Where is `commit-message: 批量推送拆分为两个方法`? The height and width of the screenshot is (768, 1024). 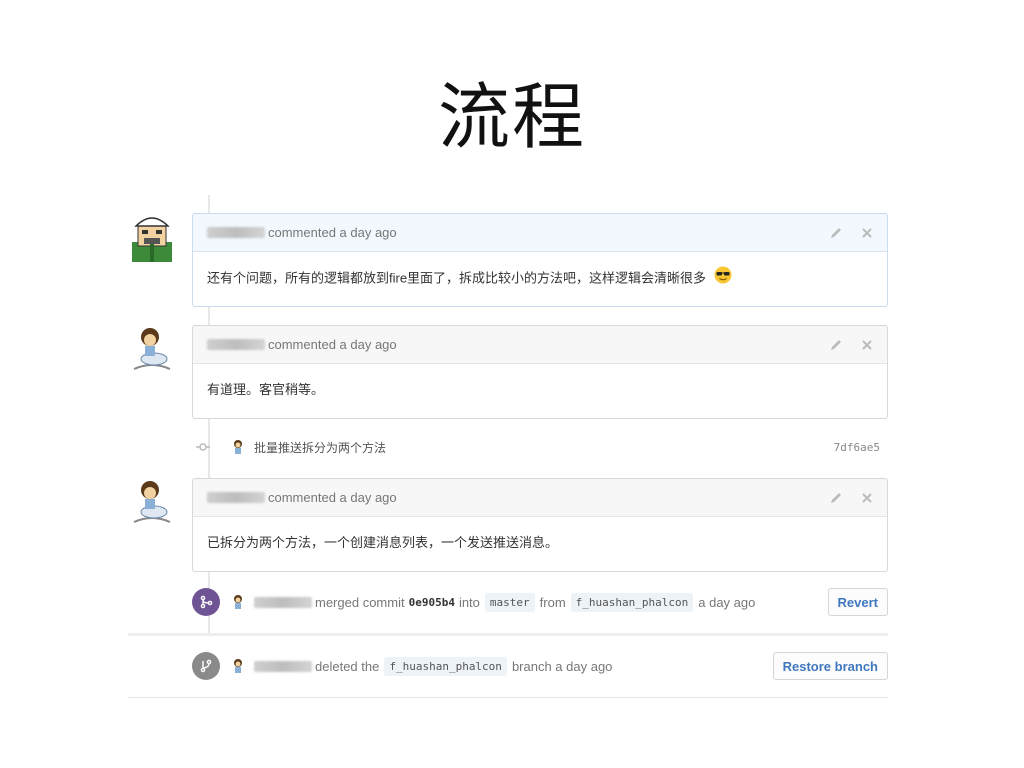
commit-message: 批量推送拆分为两个方法 is located at coordinates (320, 447).